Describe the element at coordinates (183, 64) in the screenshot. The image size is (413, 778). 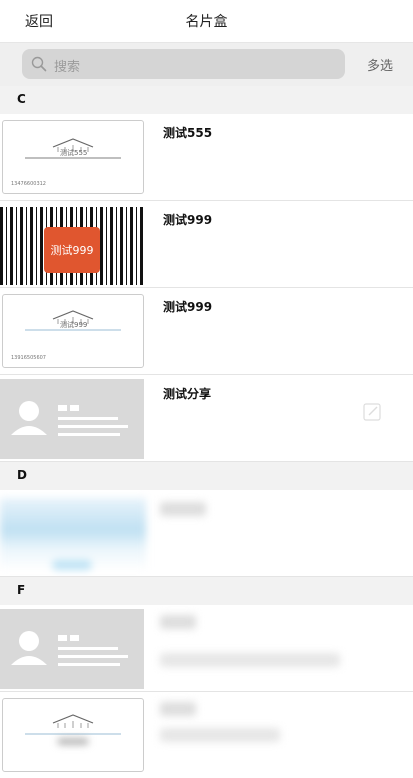
I see `search-input: 搜索` at that location.